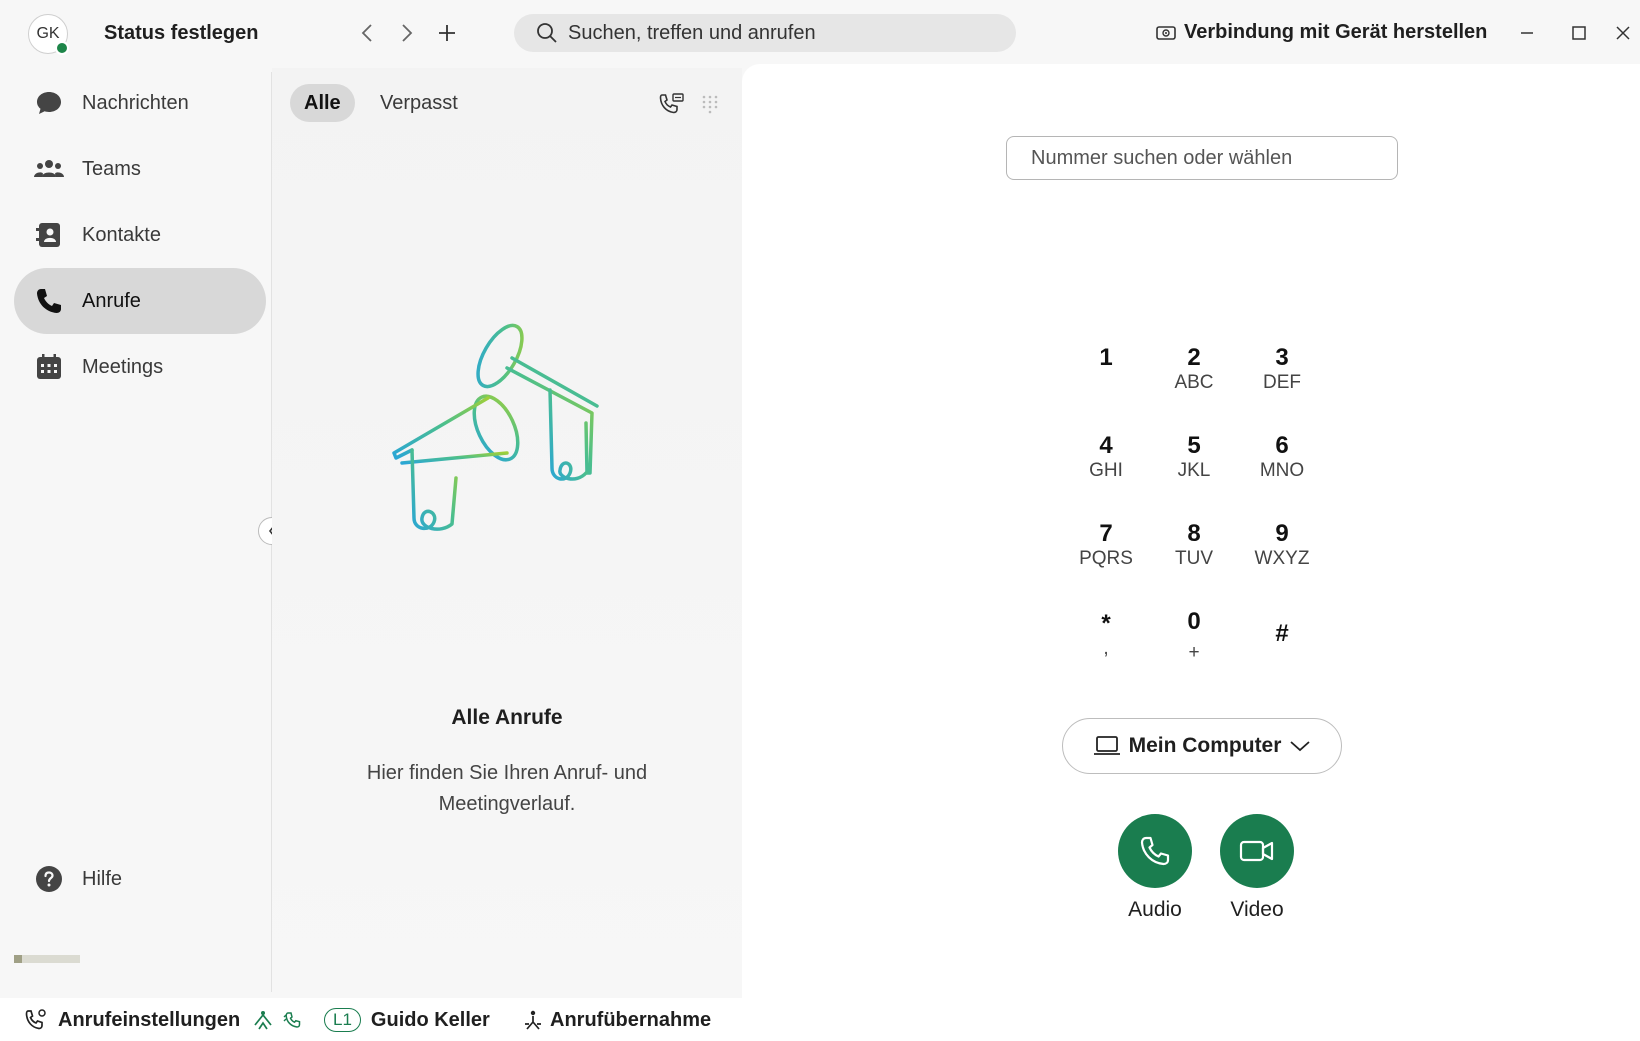  I want to click on maximize-icon, so click(1579, 33).